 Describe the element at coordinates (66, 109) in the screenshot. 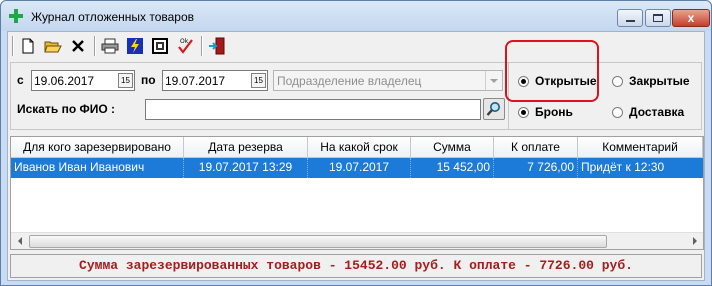

I see `search-label: Искать по ФИО :` at that location.